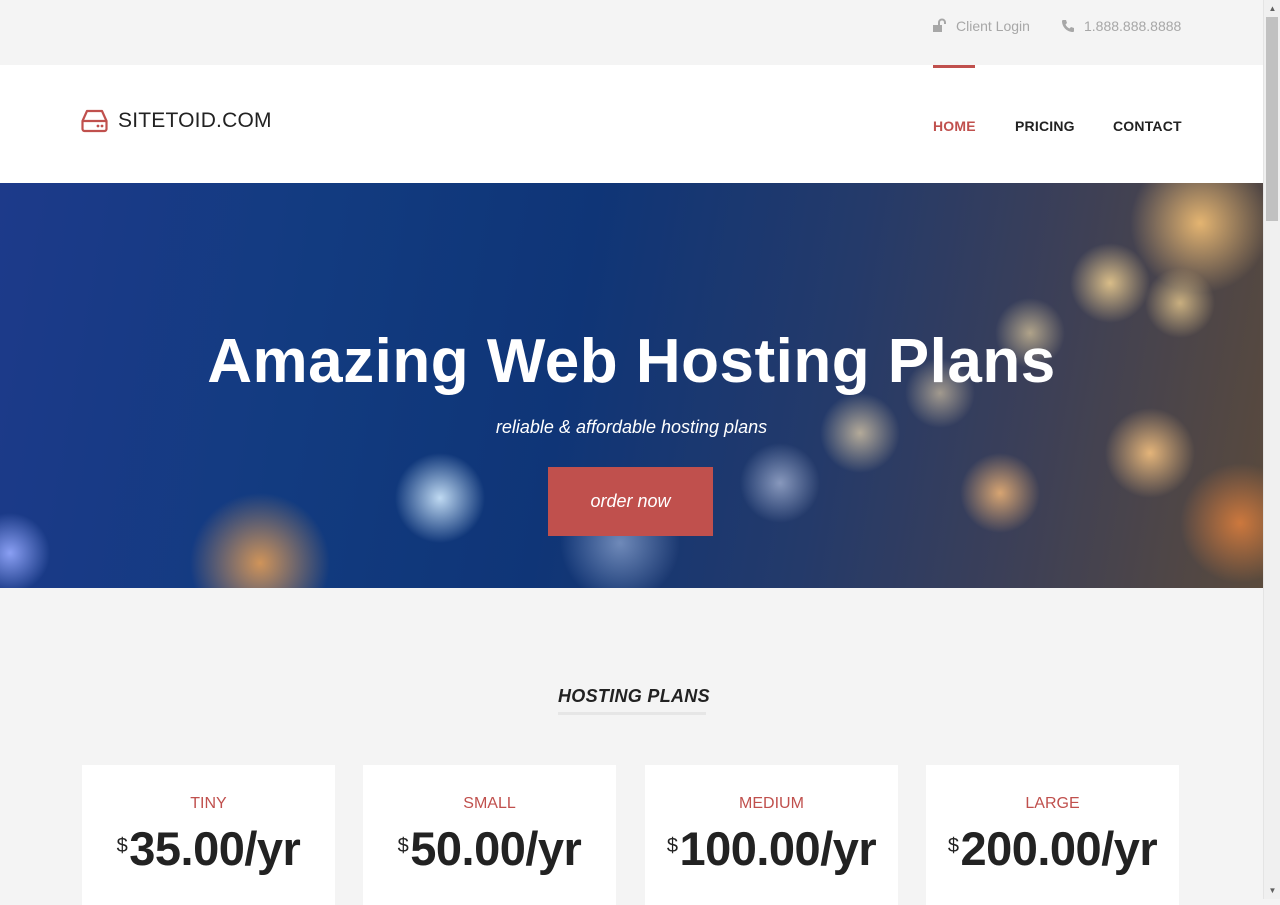 This screenshot has height=905, width=1280. I want to click on plan-card-small: SMALL $50.00/yr, so click(489, 835).